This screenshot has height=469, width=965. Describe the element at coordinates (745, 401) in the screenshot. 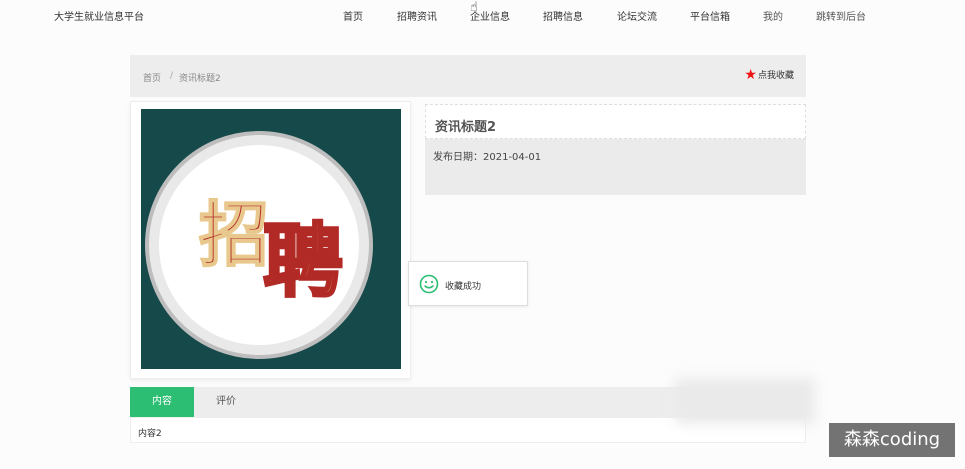

I see `blur-overlay` at that location.